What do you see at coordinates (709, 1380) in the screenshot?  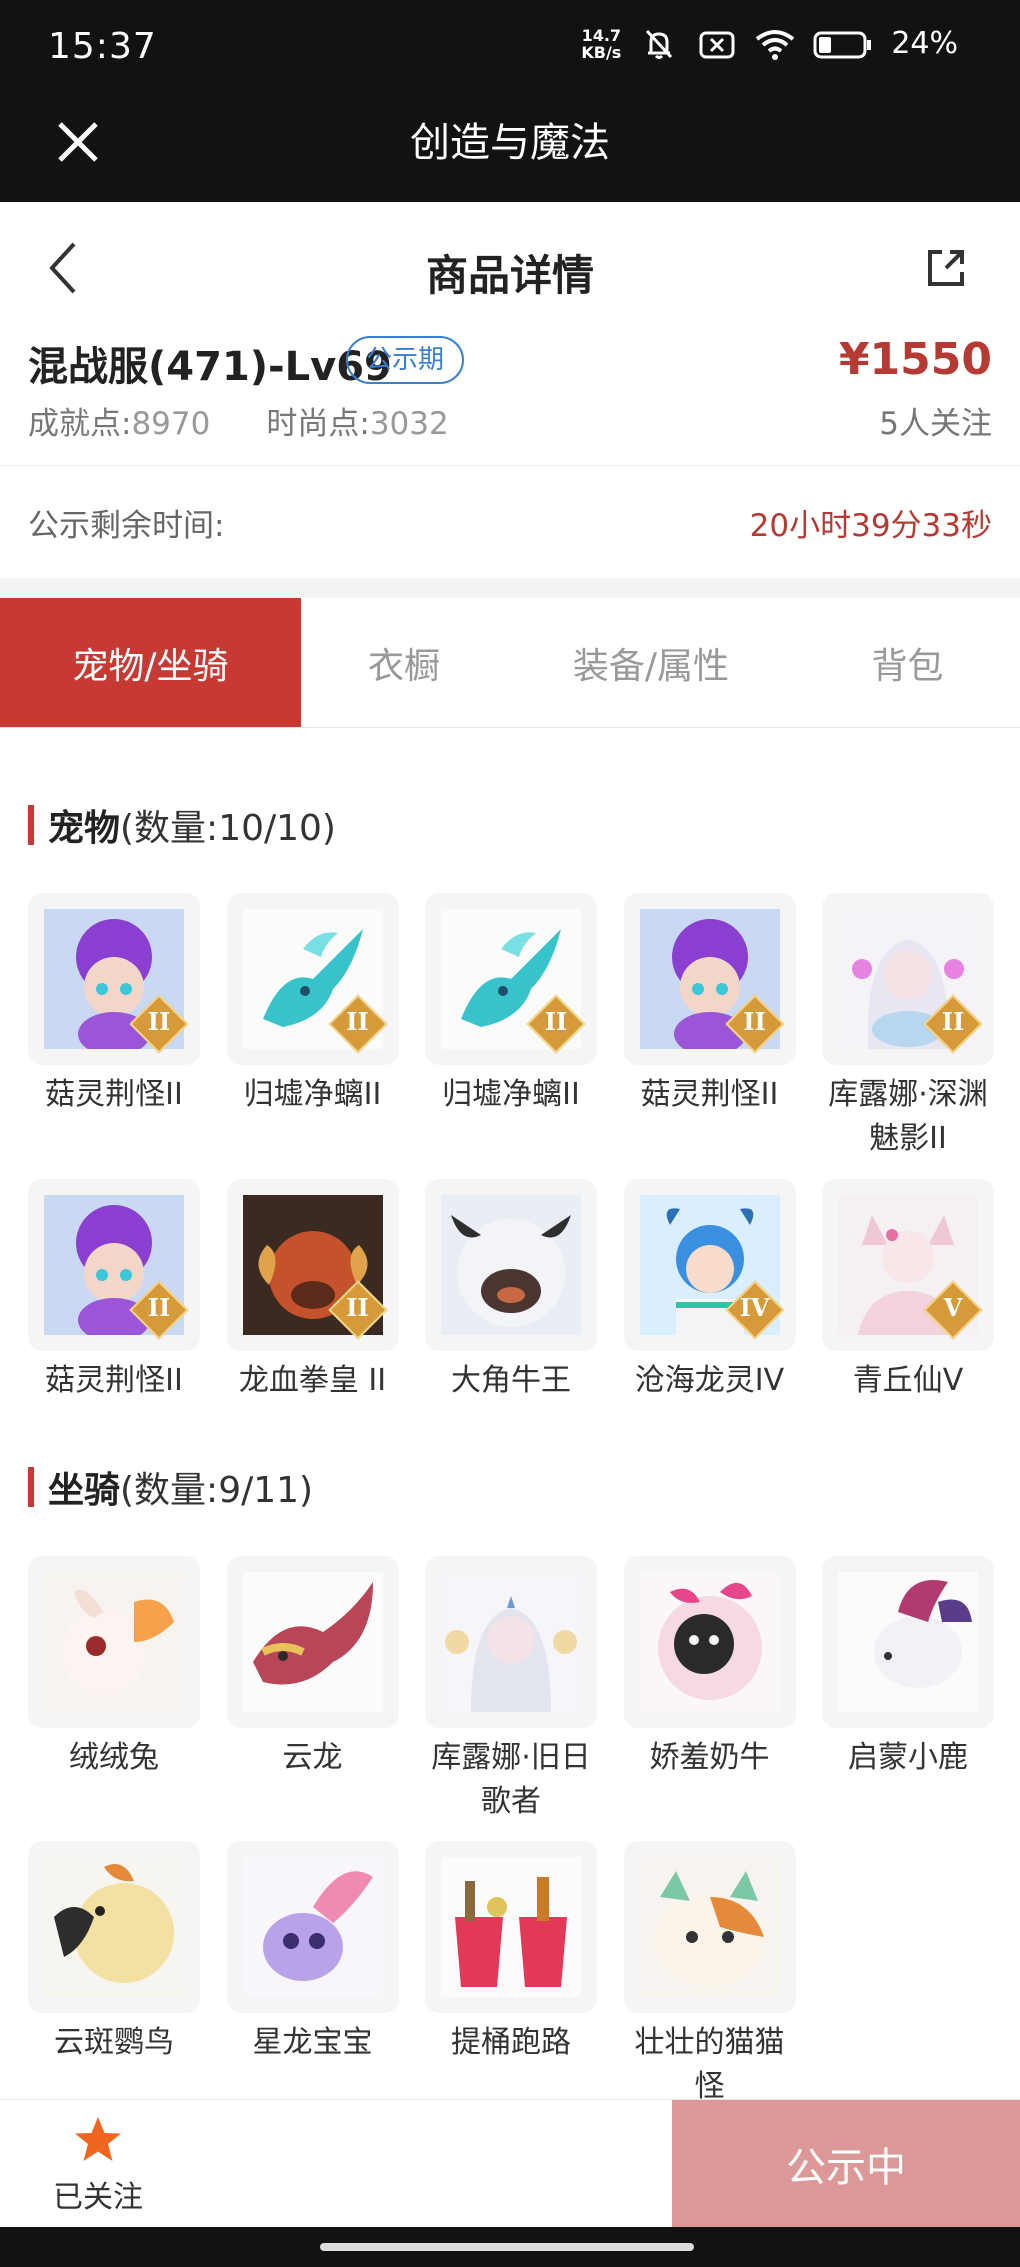 I see `pet-name: 沧海龙灵IV` at bounding box center [709, 1380].